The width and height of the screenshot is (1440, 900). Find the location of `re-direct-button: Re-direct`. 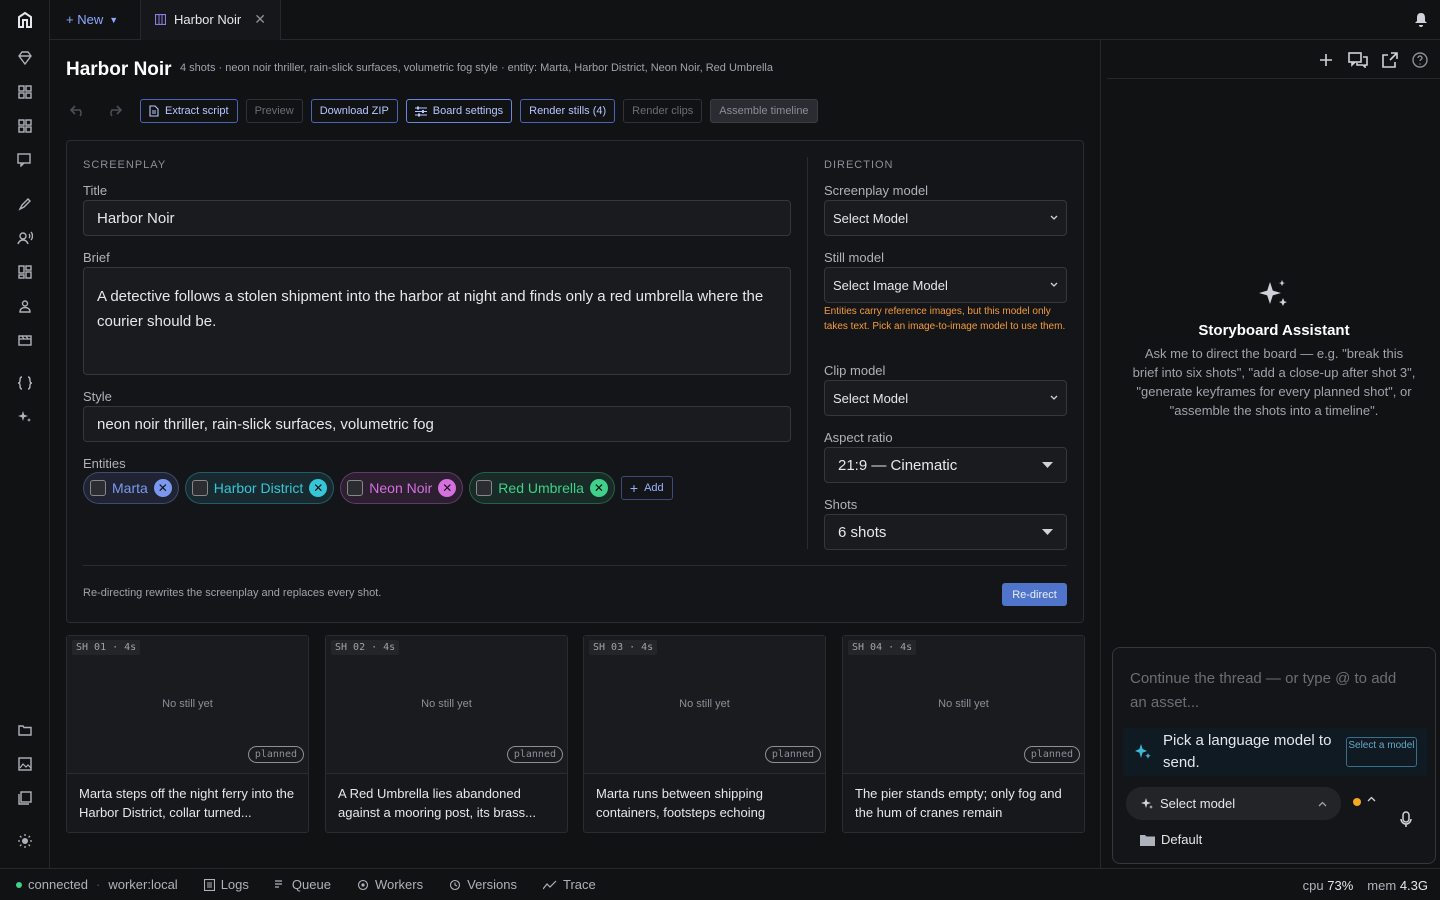

re-direct-button: Re-direct is located at coordinates (1034, 594).